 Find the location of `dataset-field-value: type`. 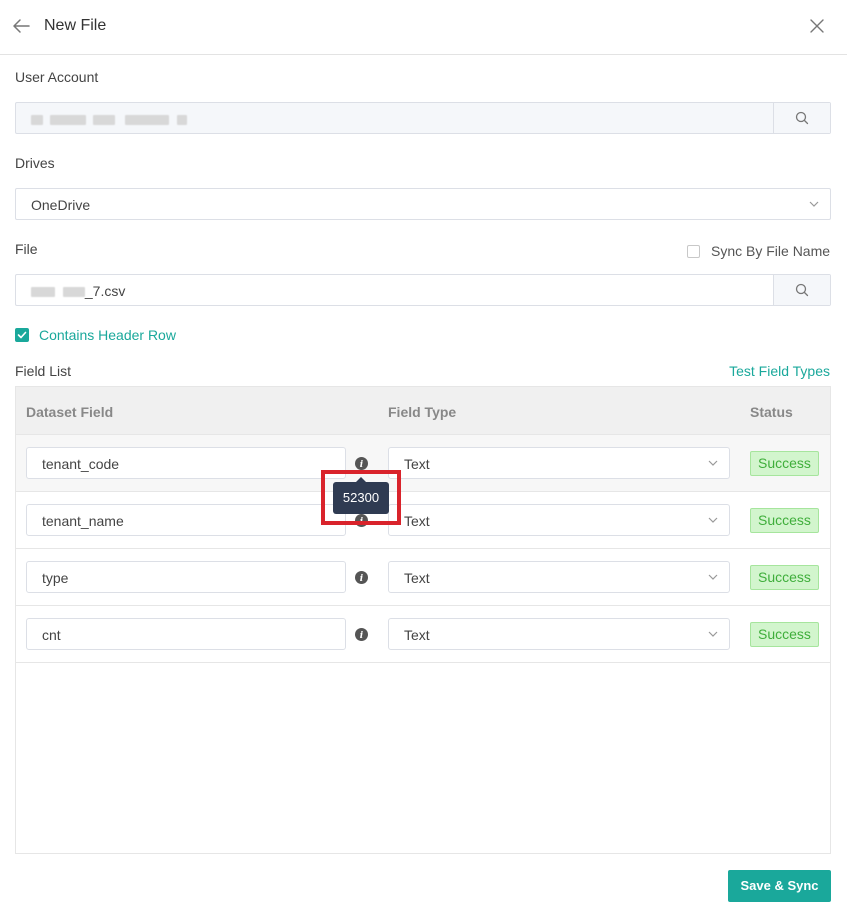

dataset-field-value: type is located at coordinates (55, 578).